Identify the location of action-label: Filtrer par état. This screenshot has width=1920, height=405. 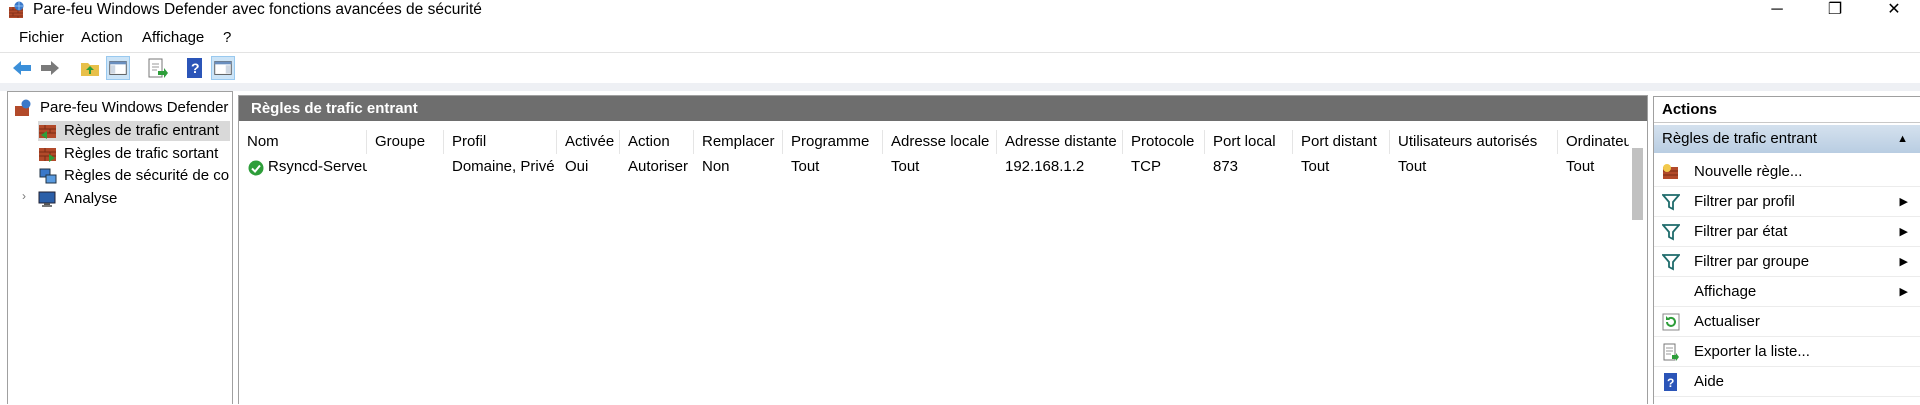
(1741, 231).